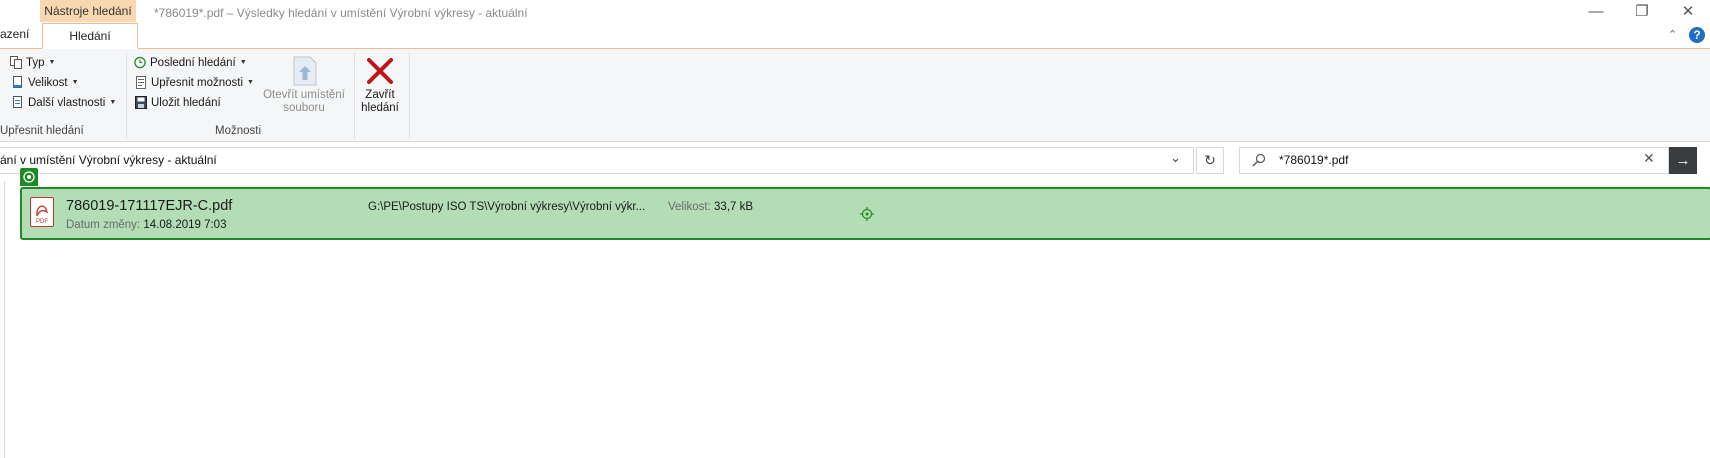 The width and height of the screenshot is (1710, 458). Describe the element at coordinates (185, 225) in the screenshot. I see `date-value: 14.08.2019 7:03` at that location.